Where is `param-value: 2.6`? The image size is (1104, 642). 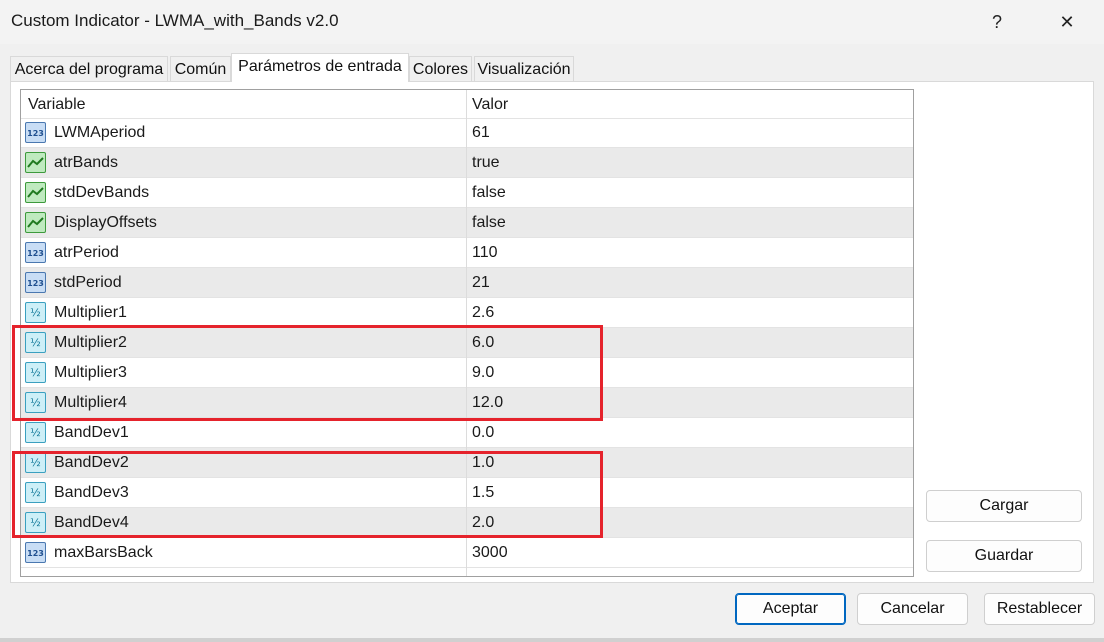 param-value: 2.6 is located at coordinates (483, 313).